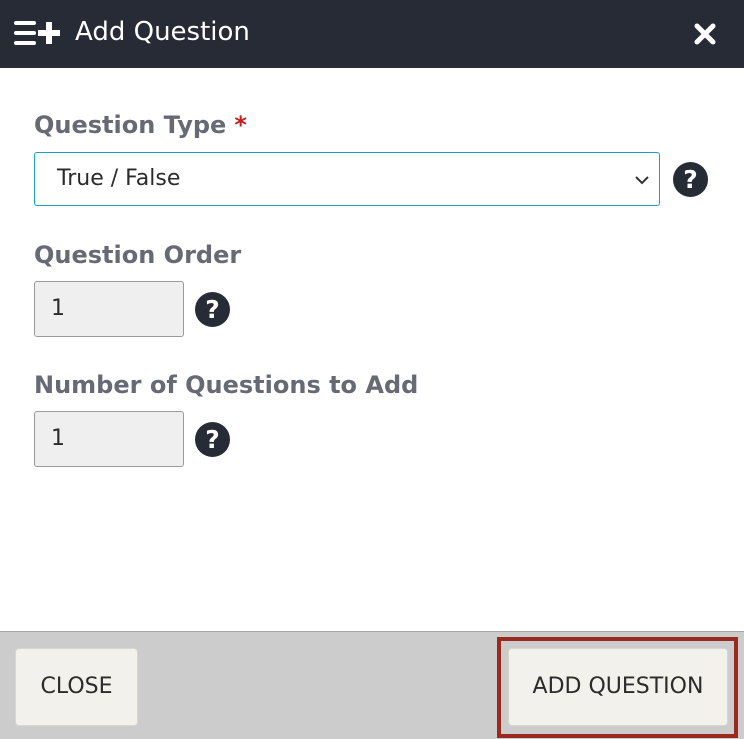 This screenshot has height=739, width=744. I want to click on chevron-down-icon, so click(642, 180).